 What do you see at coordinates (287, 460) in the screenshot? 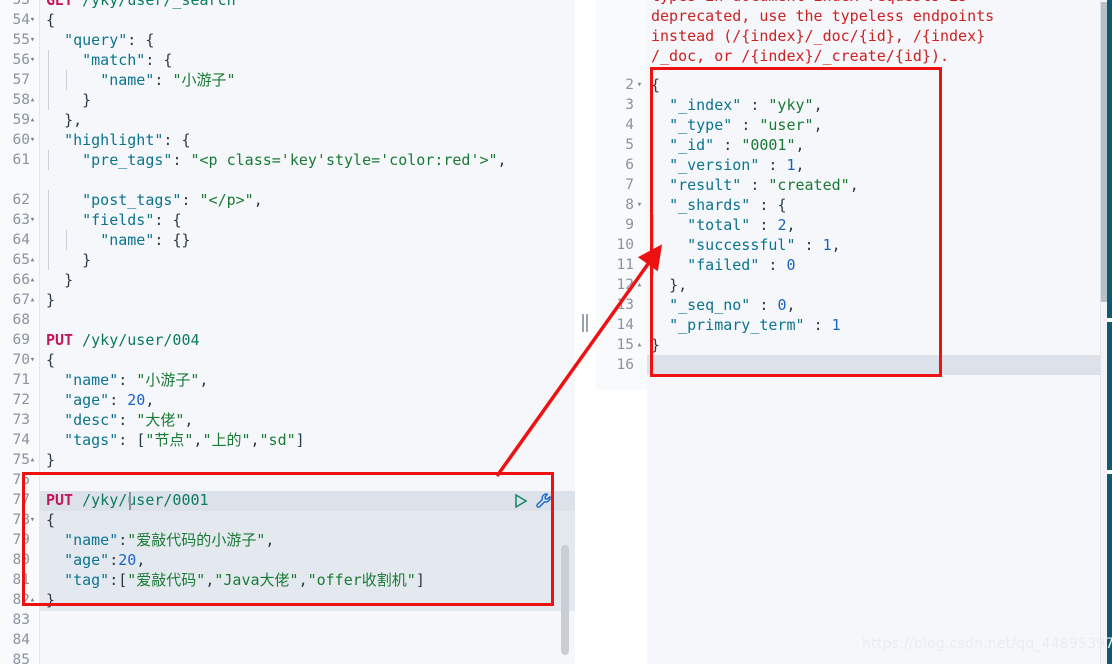
I see `code-line: 75 ▴}` at bounding box center [287, 460].